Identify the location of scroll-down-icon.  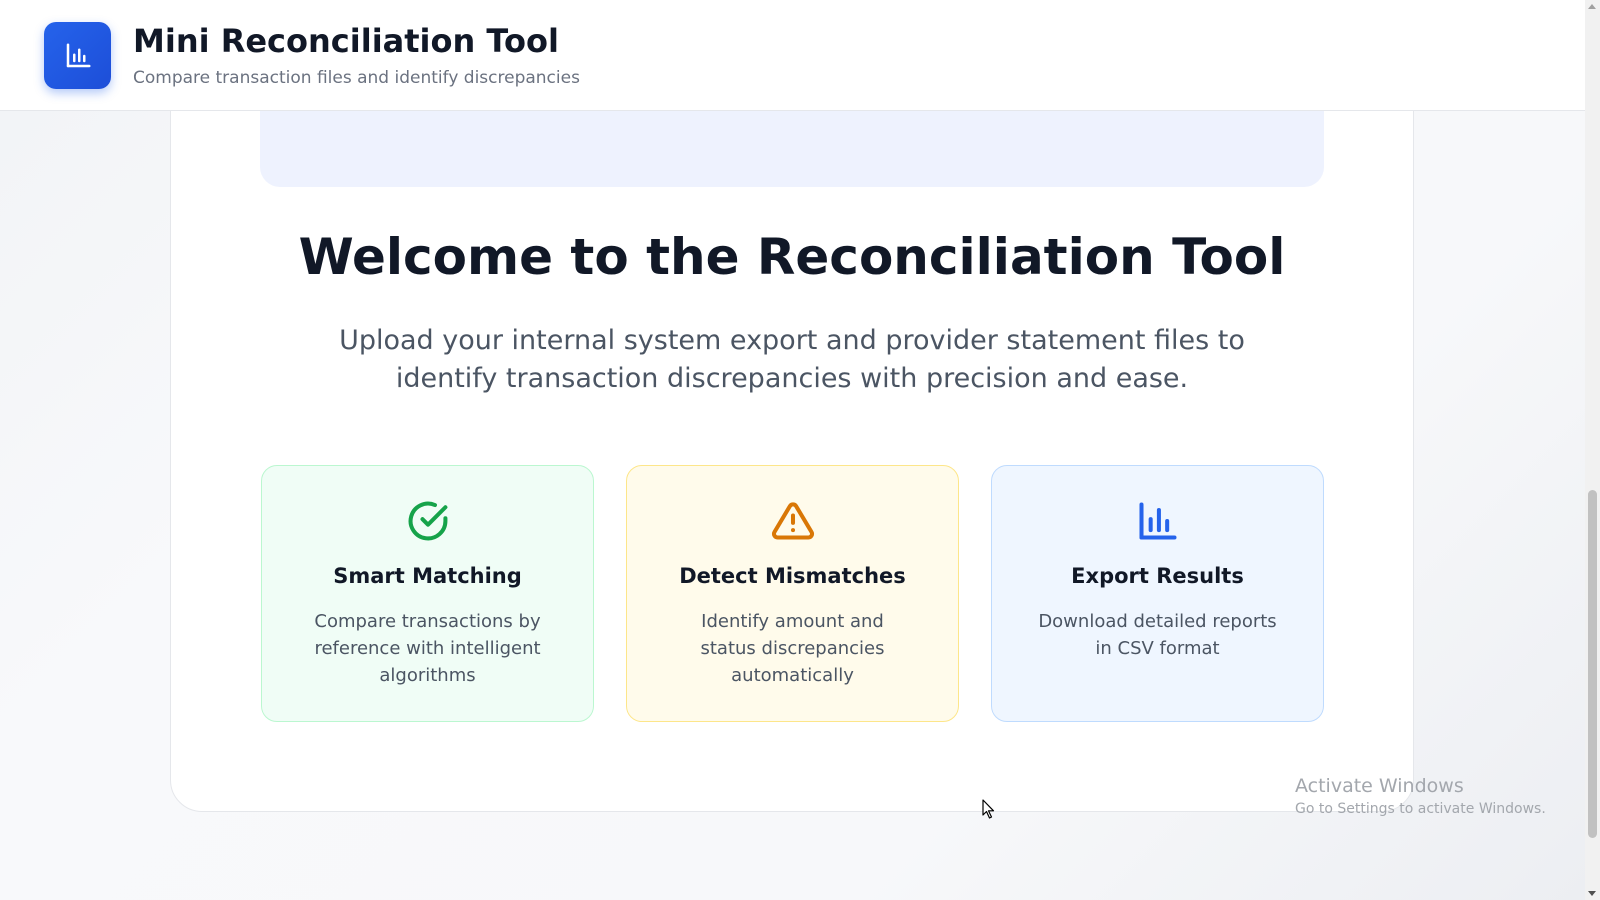
(1592, 893).